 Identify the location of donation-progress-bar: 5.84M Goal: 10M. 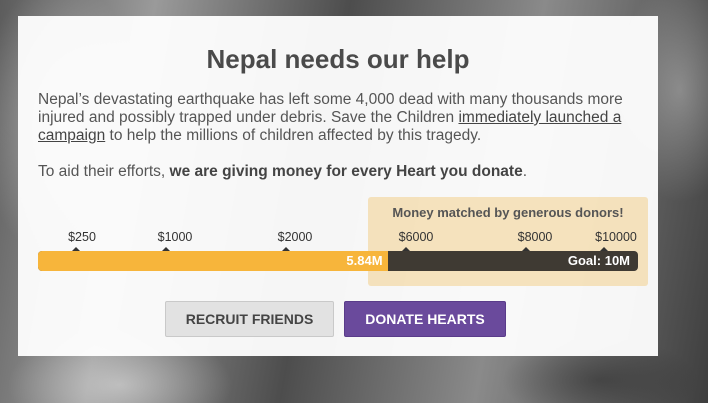
(338, 261).